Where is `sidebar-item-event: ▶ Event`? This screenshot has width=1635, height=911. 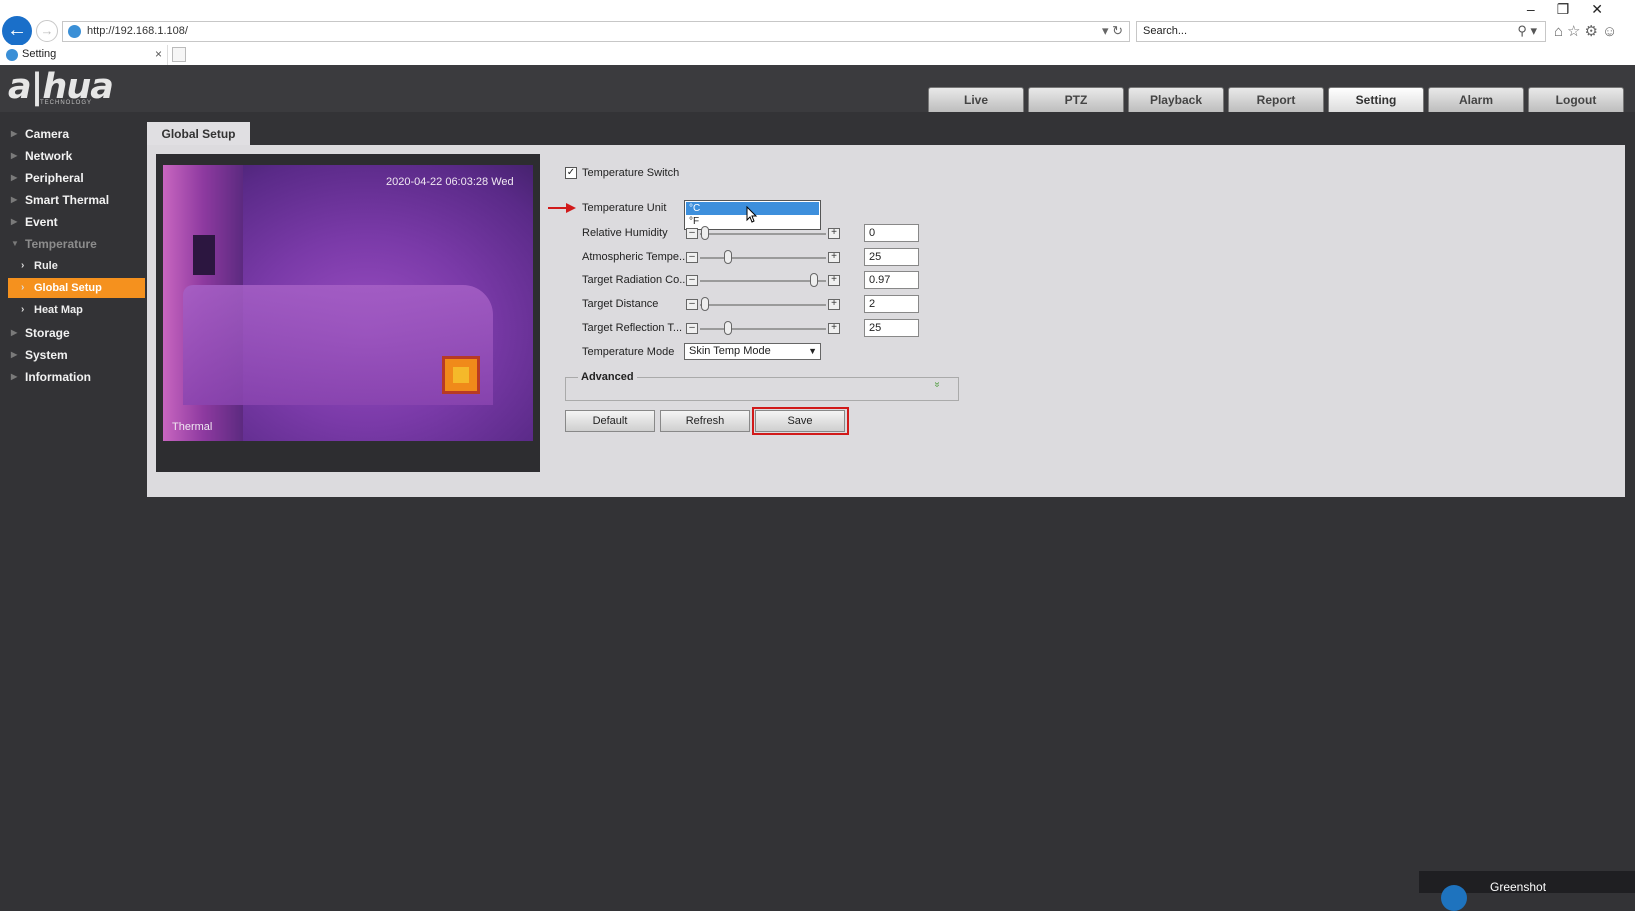 sidebar-item-event: ▶ Event is located at coordinates (72, 222).